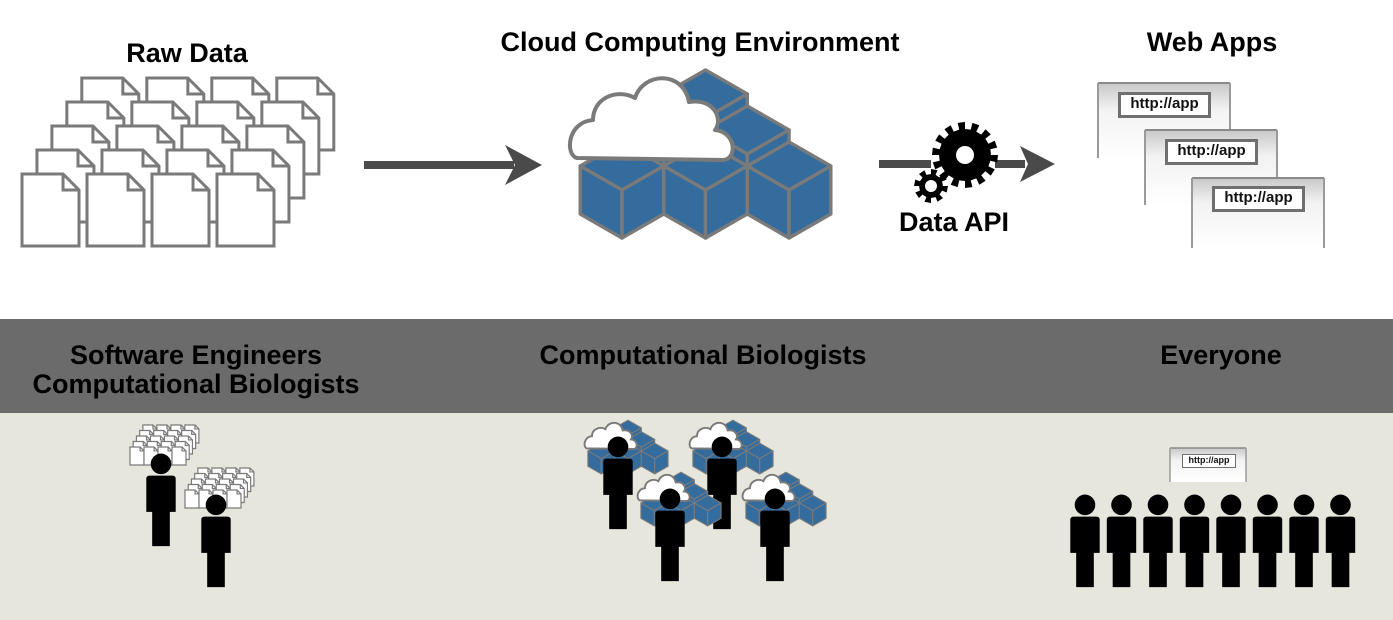  What do you see at coordinates (1212, 42) in the screenshot?
I see `web-apps-title: Web Apps` at bounding box center [1212, 42].